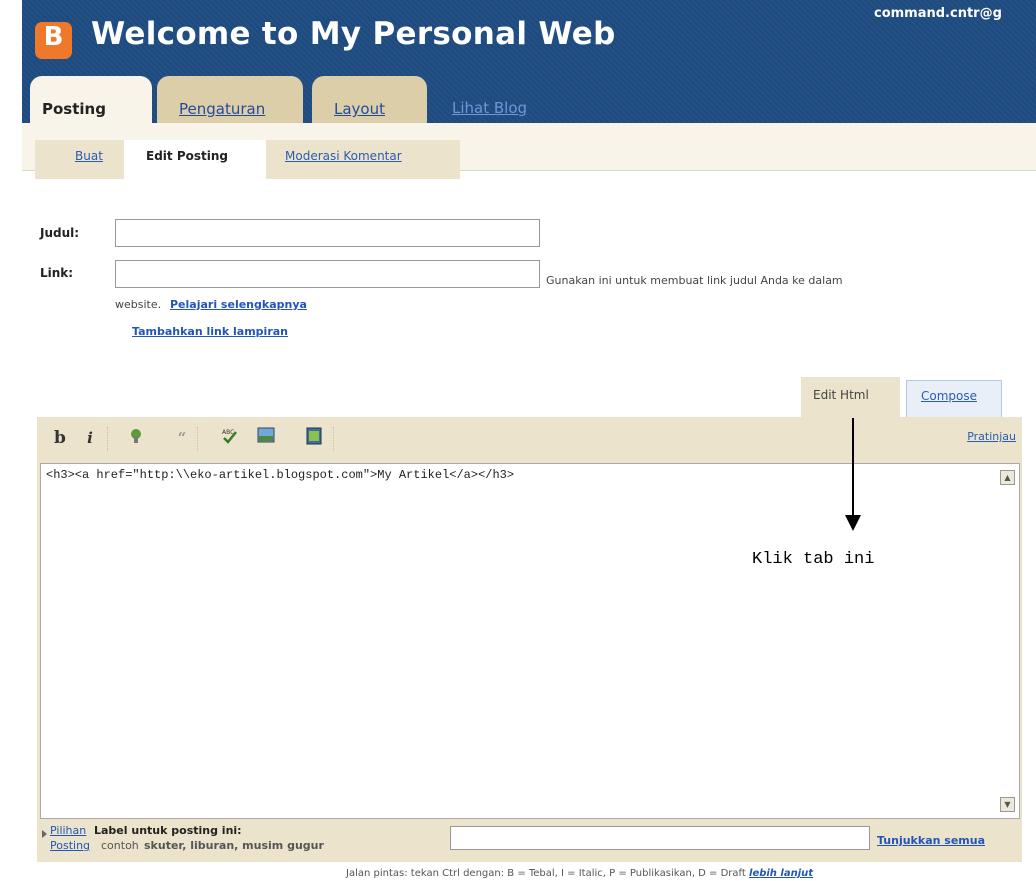 This screenshot has height=881, width=1036. Describe the element at coordinates (660, 838) in the screenshot. I see `labels-input` at that location.